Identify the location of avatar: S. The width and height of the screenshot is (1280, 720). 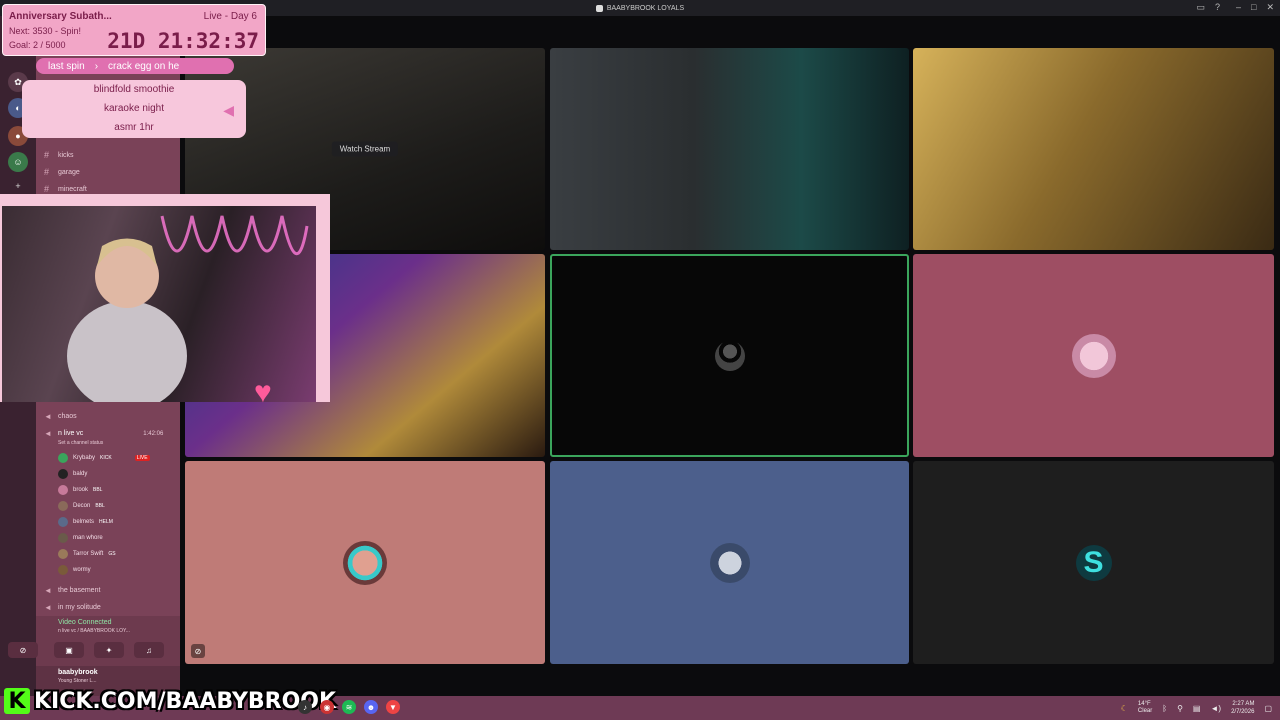
(1093, 562).